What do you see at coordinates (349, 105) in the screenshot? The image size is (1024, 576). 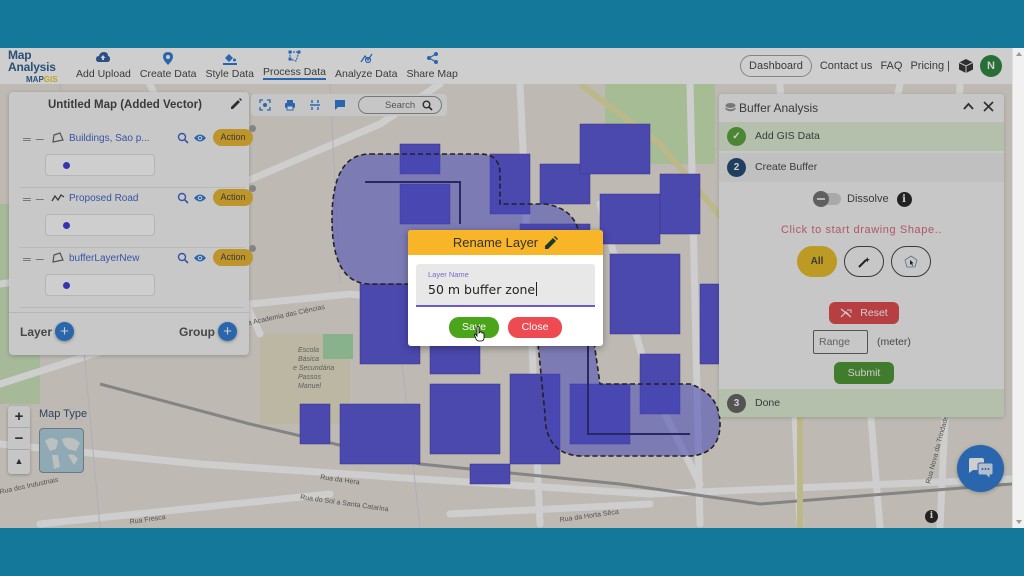 I see `map-toolbar: Search` at bounding box center [349, 105].